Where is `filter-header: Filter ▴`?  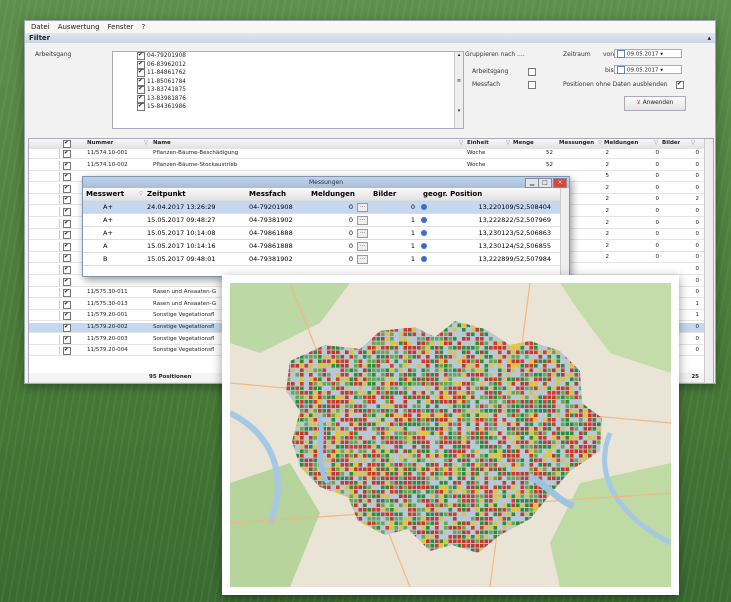 filter-header: Filter ▴ is located at coordinates (370, 38).